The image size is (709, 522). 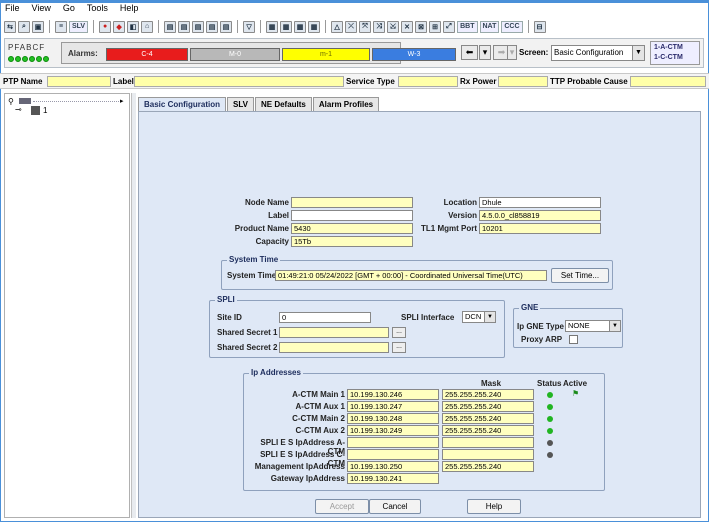 I want to click on find-icon: ⌕, so click(x=24, y=26).